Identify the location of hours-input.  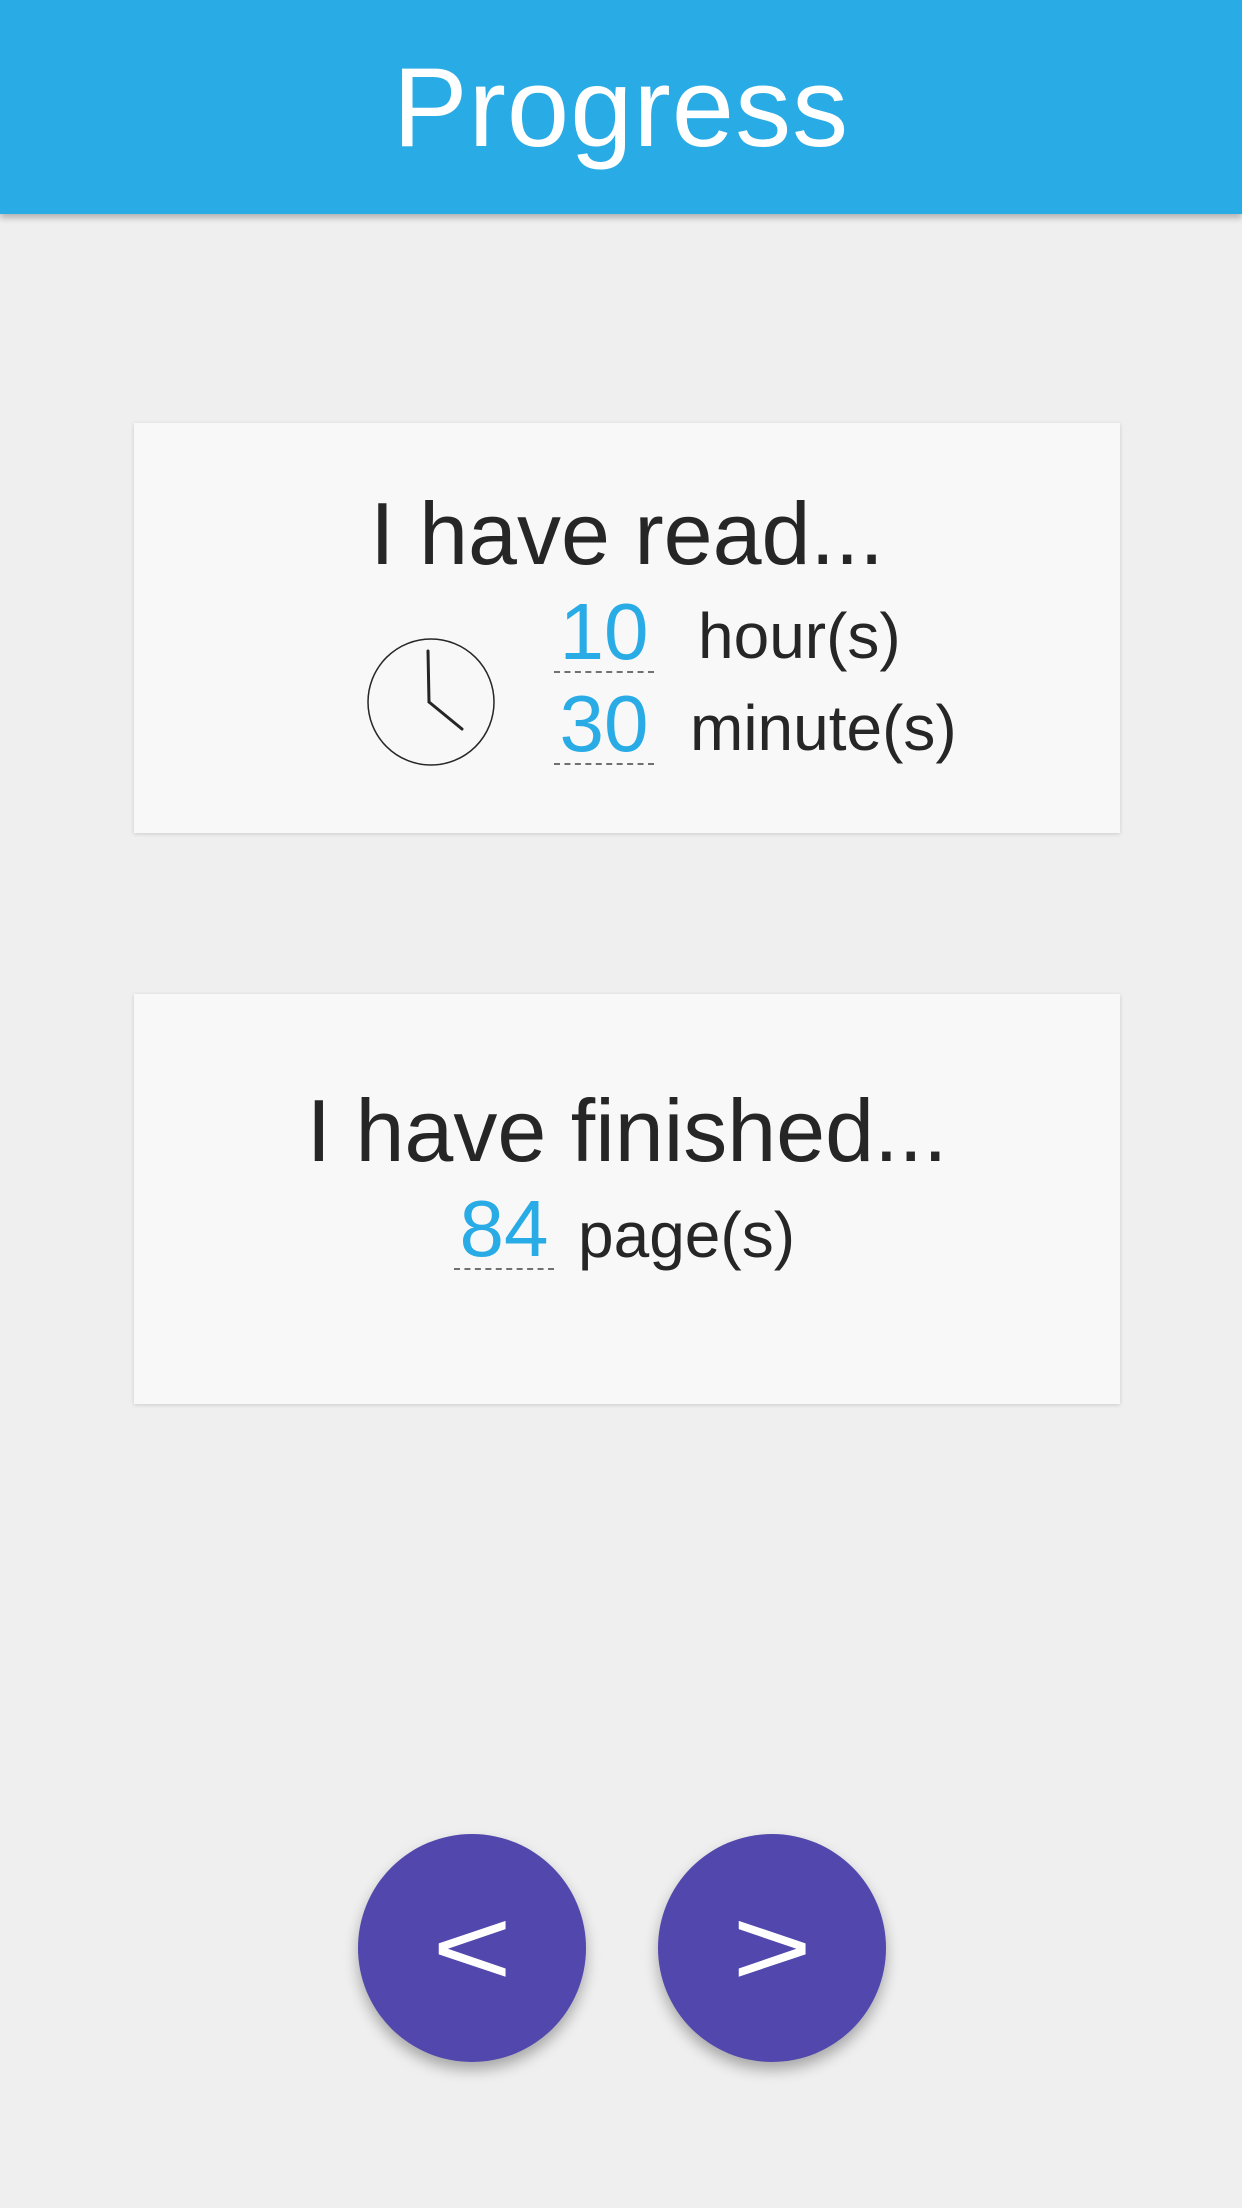
(604, 633).